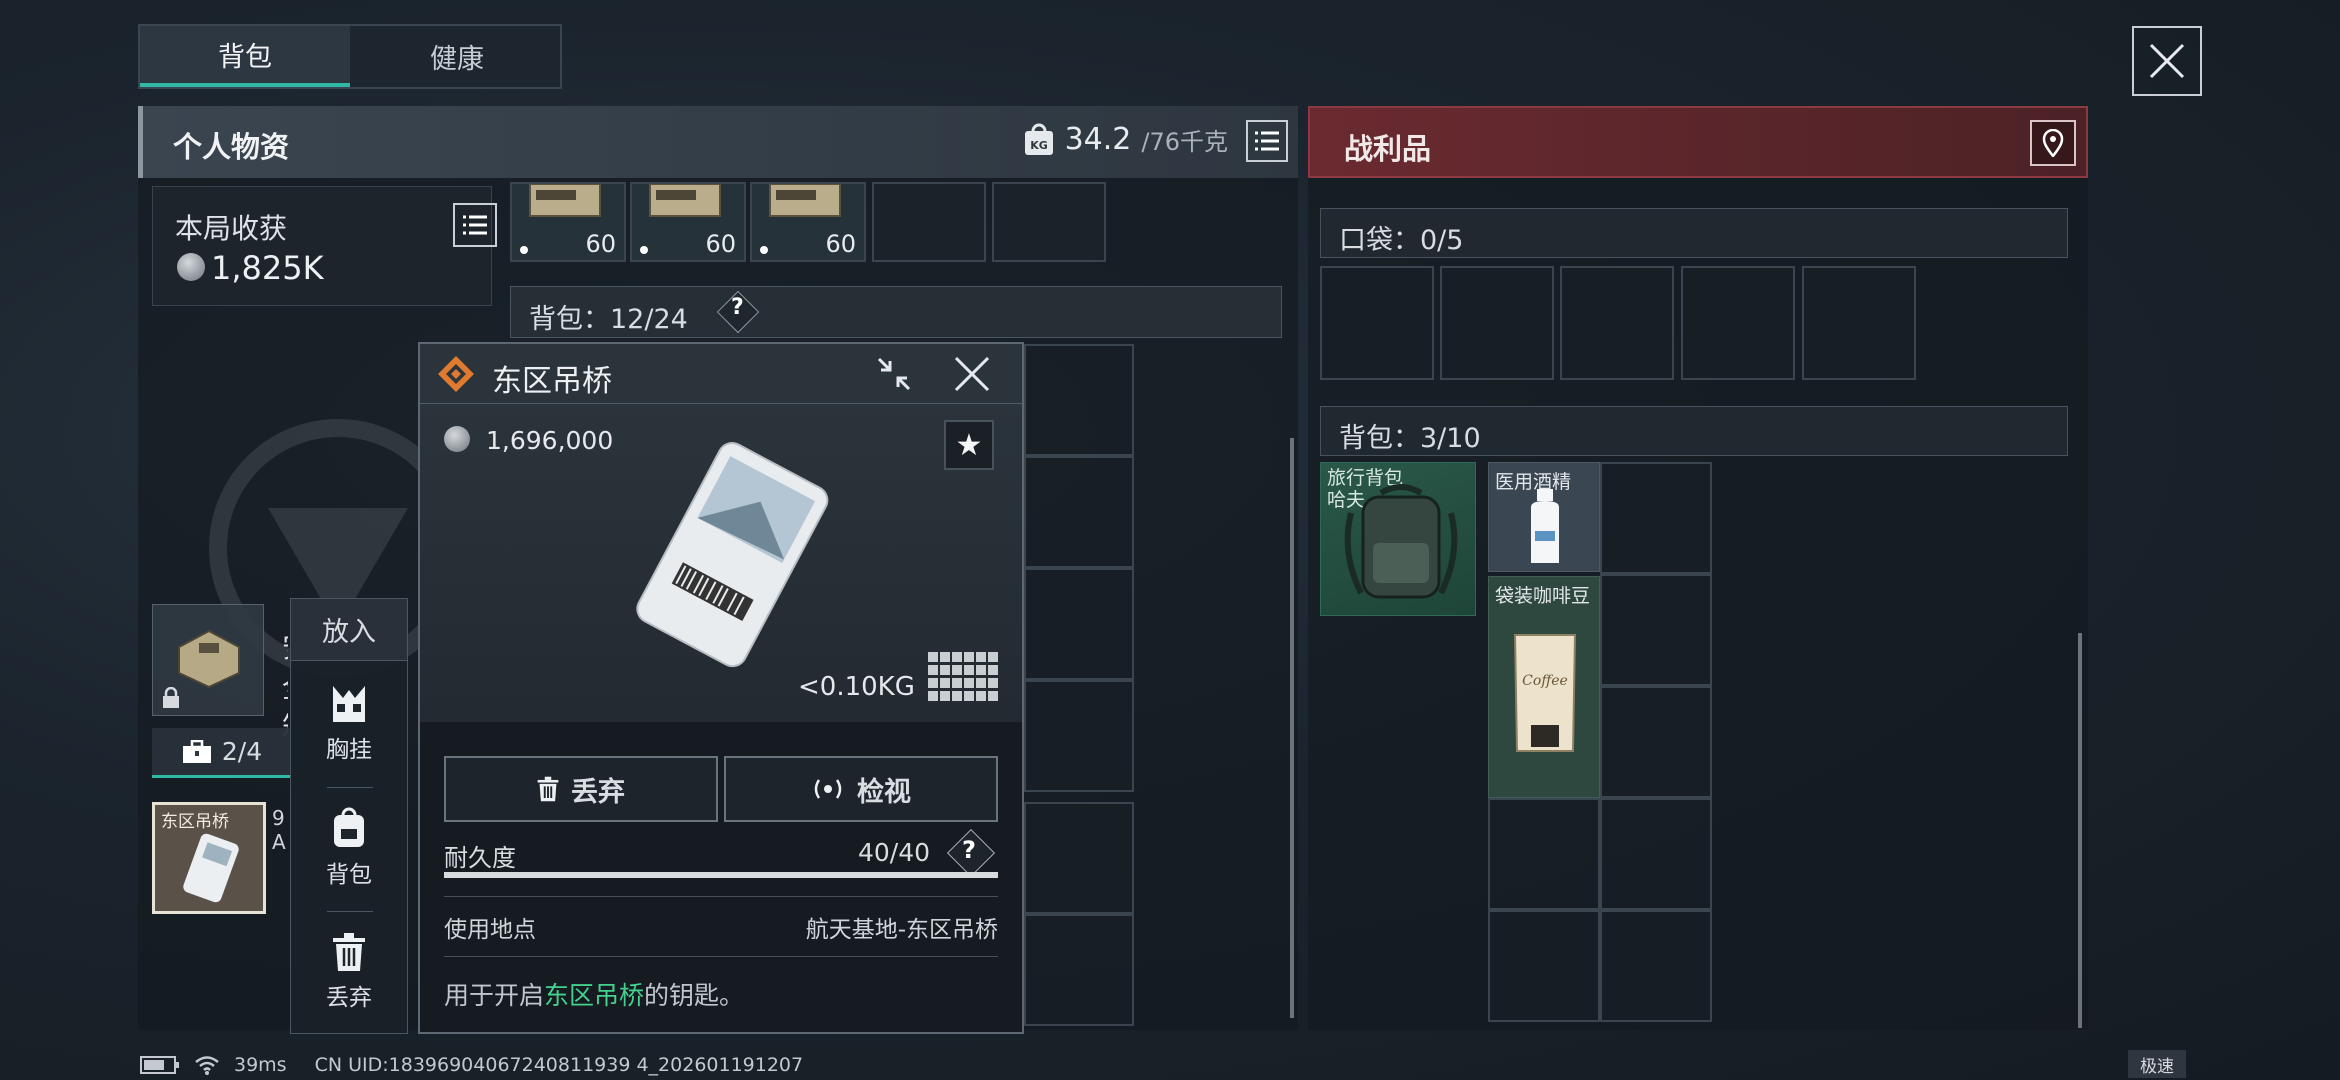  I want to click on key-item-slot: 东区吊桥, so click(209, 858).